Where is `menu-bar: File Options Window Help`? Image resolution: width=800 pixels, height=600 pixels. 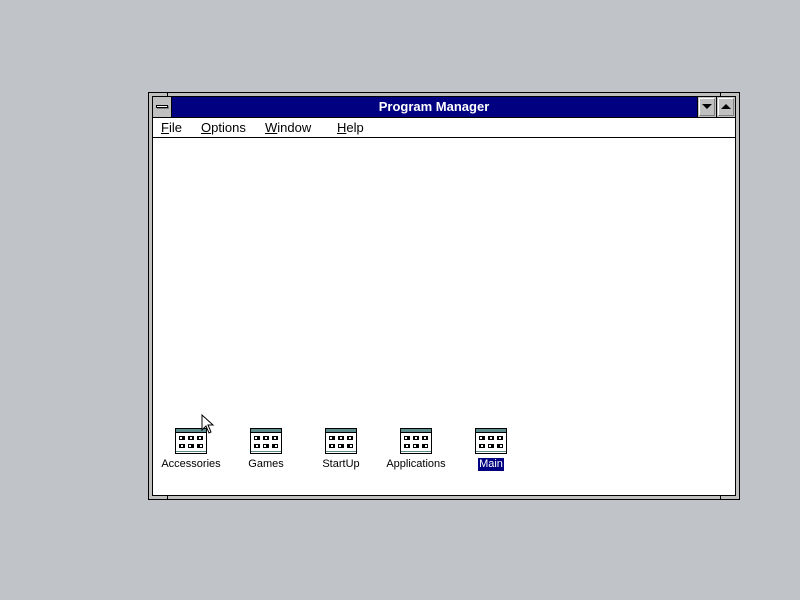 menu-bar: File Options Window Help is located at coordinates (444, 128).